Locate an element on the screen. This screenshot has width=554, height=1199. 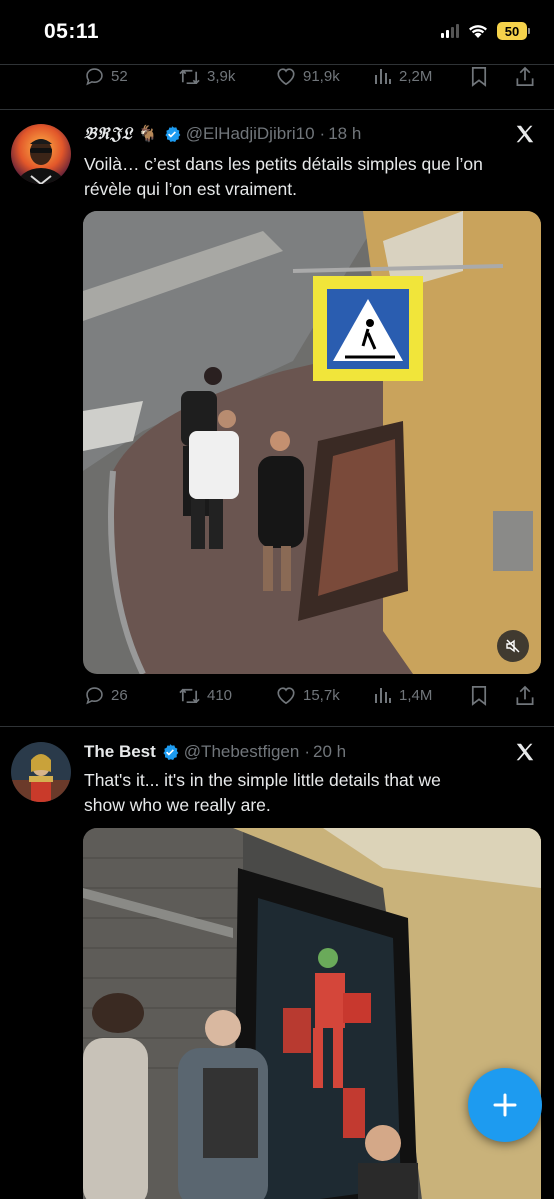
compose-button is located at coordinates (505, 1105).